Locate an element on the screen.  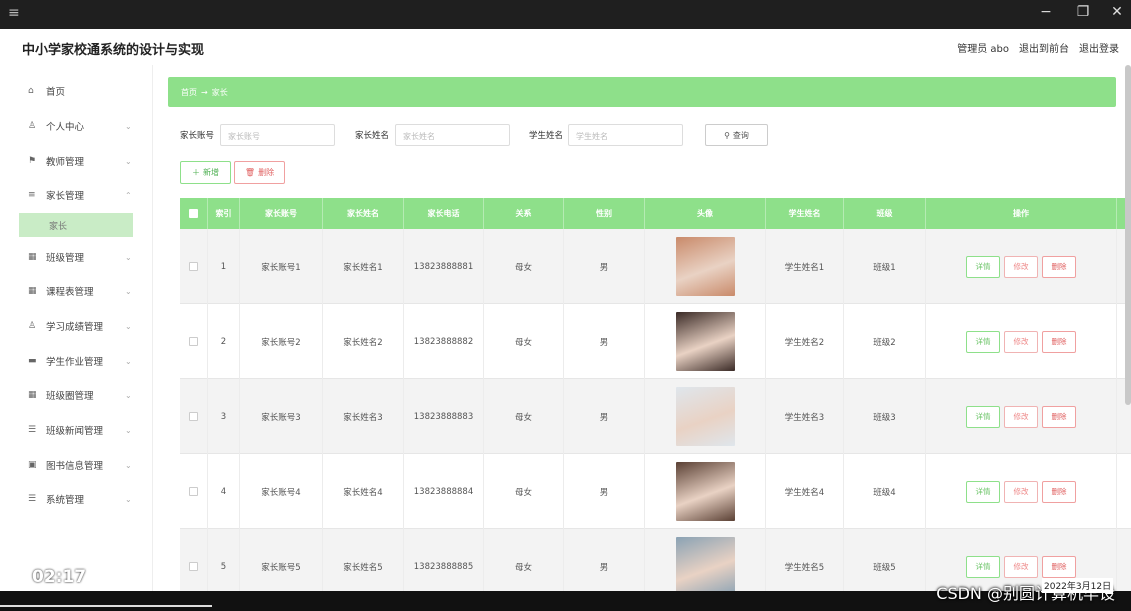
col-student: 学生姓名 is located at coordinates (805, 213).